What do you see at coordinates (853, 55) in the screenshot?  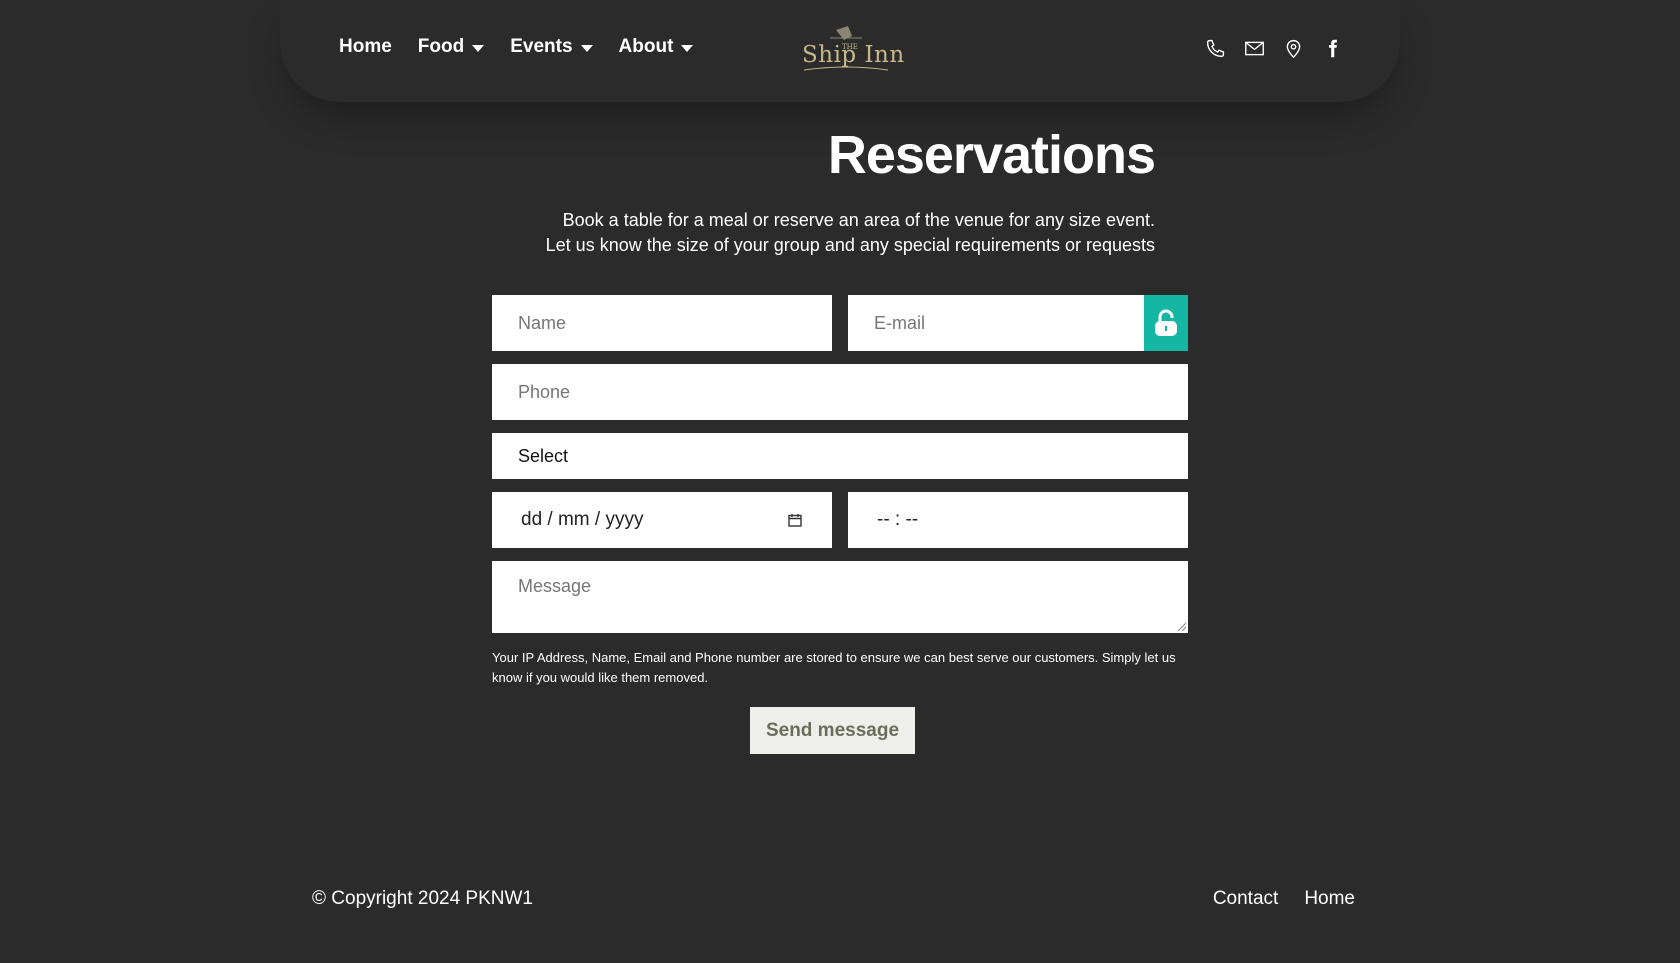 I see `logo-text: Ship Inn` at bounding box center [853, 55].